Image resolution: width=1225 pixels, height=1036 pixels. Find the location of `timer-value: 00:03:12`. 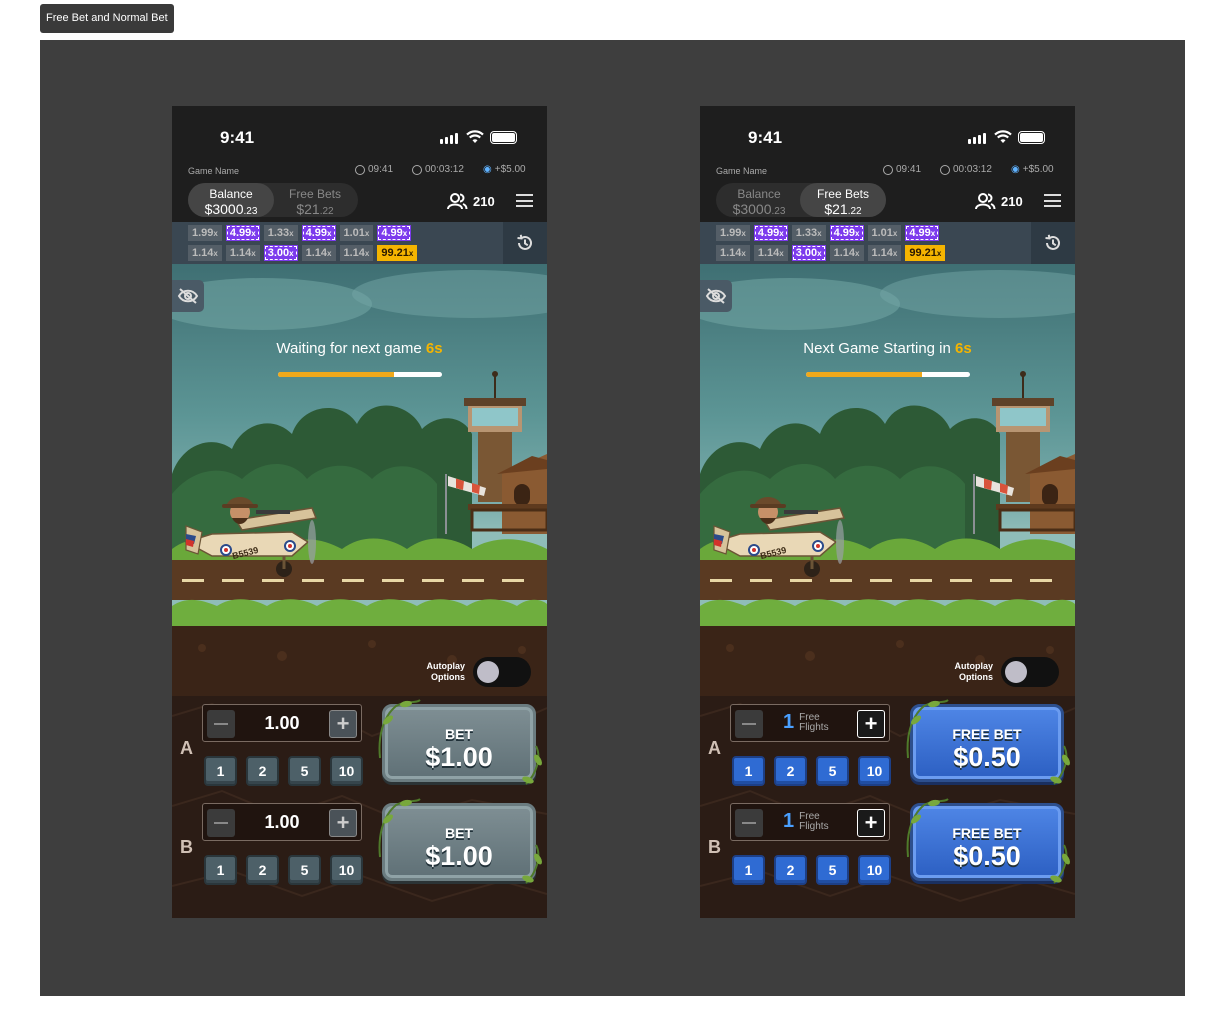

timer-value: 00:03:12 is located at coordinates (444, 169).